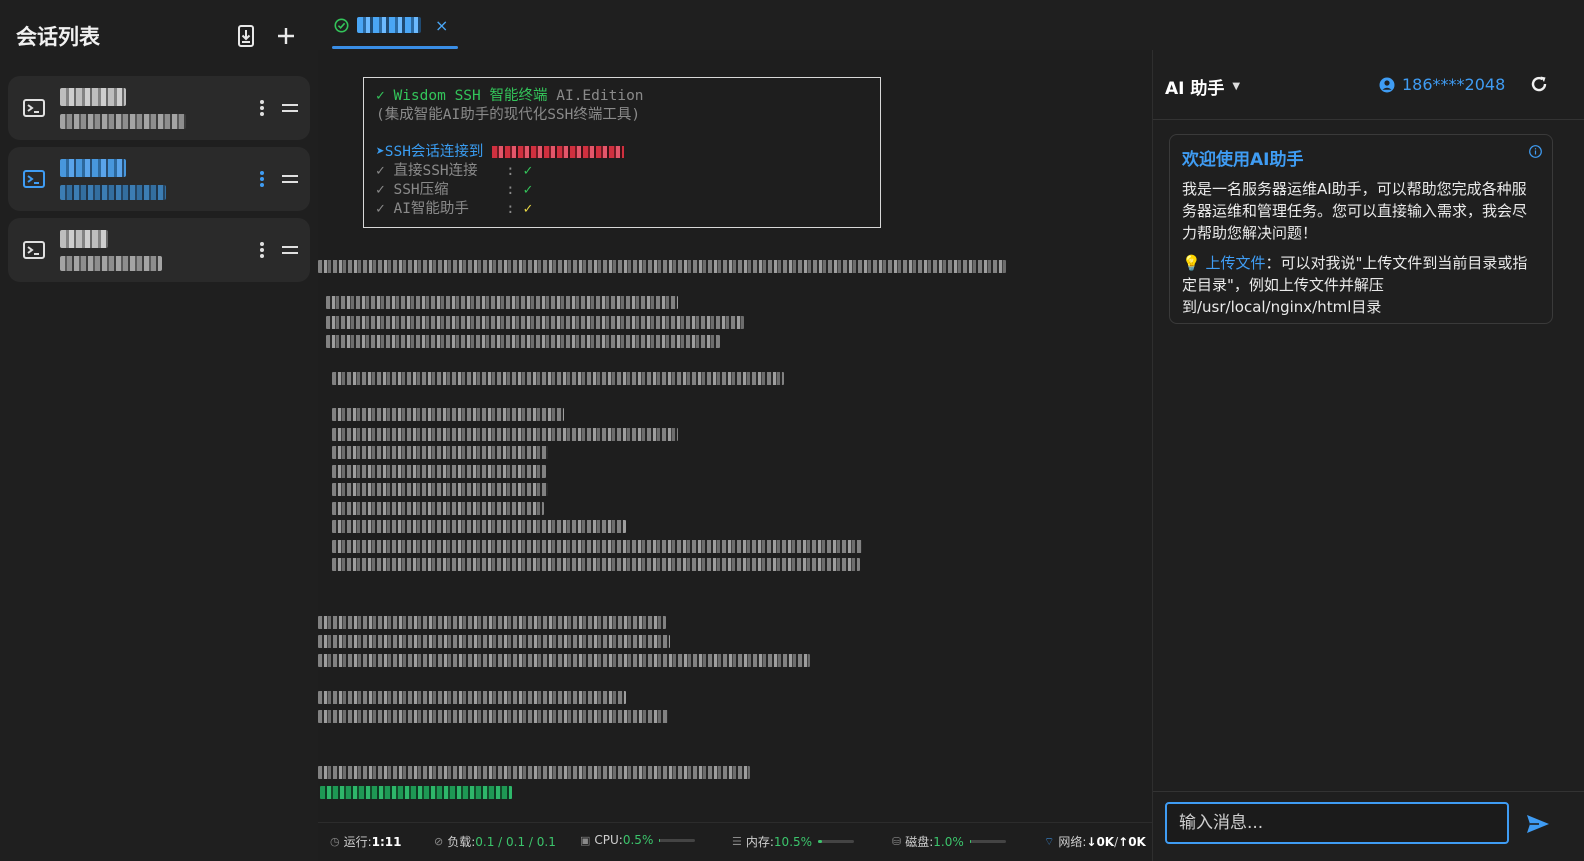 The height and width of the screenshot is (861, 1584). Describe the element at coordinates (638, 840) in the screenshot. I see `stat-cpu: ▣ CPU: 0.5%` at that location.